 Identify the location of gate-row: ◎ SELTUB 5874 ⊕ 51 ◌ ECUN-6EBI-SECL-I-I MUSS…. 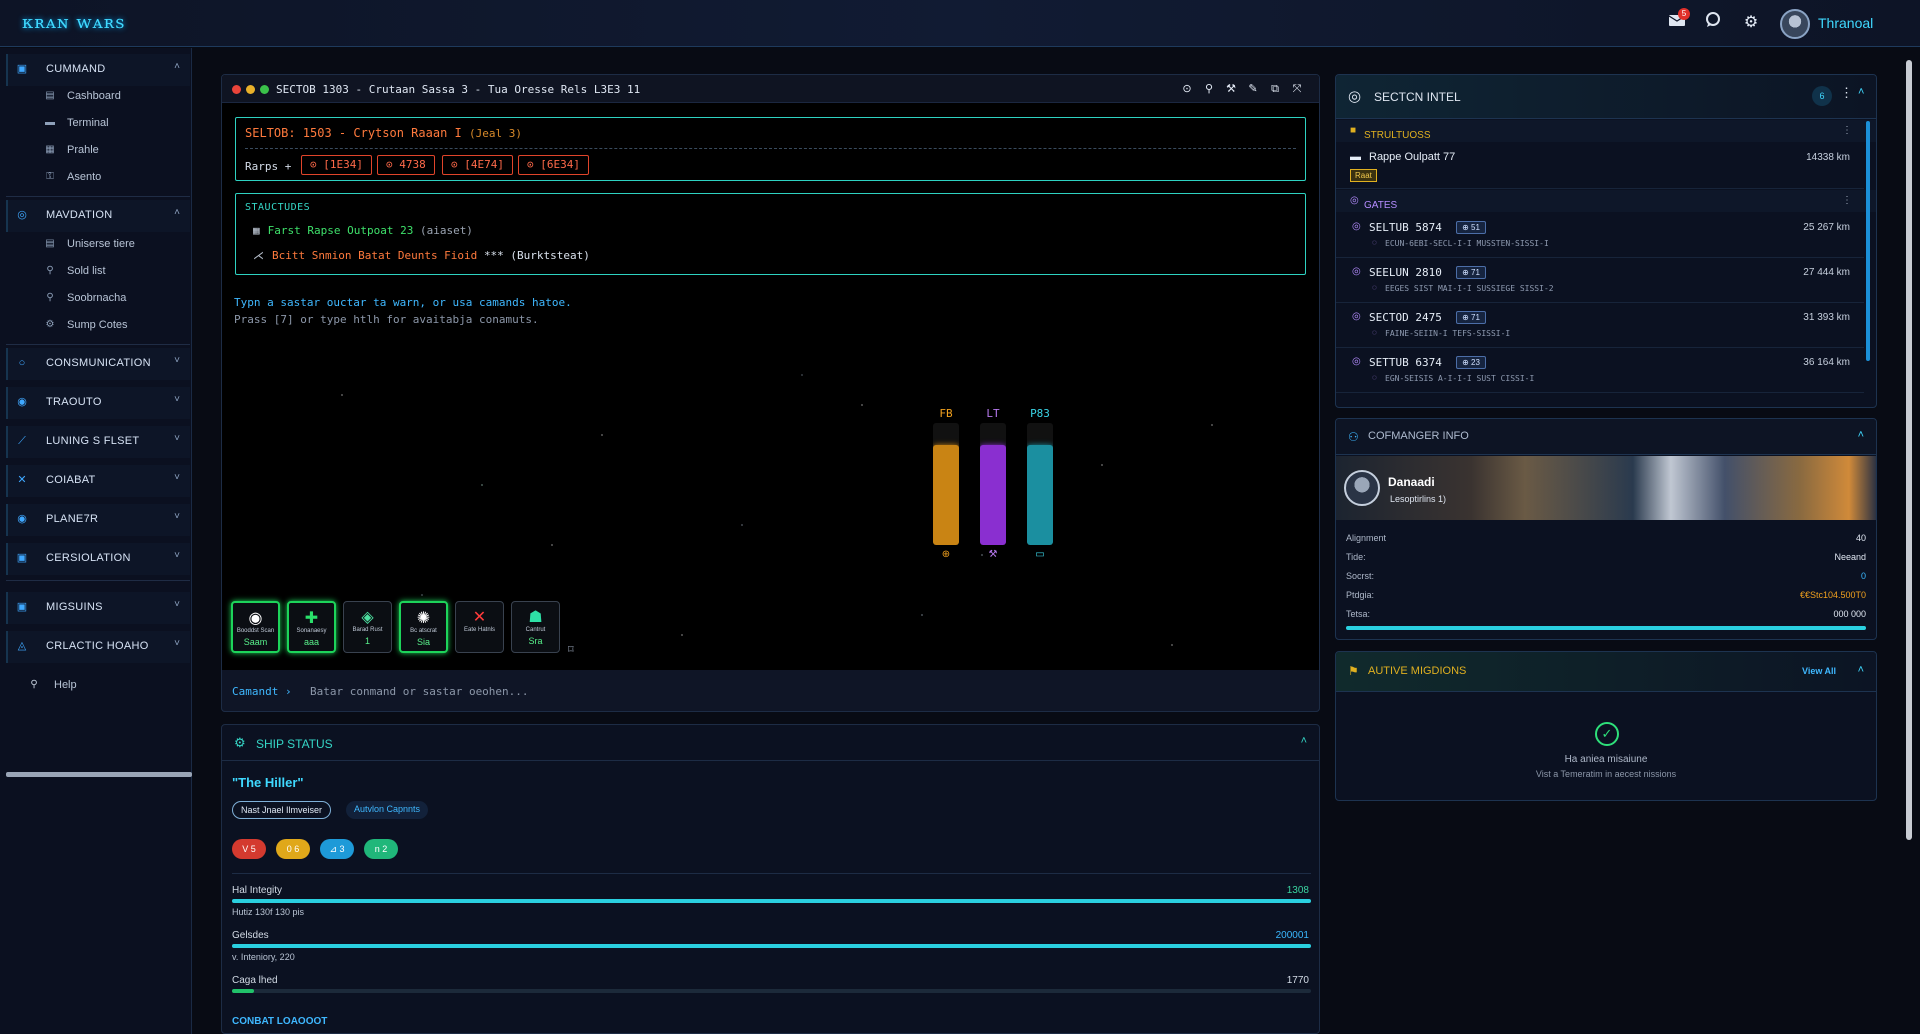
(1600, 235).